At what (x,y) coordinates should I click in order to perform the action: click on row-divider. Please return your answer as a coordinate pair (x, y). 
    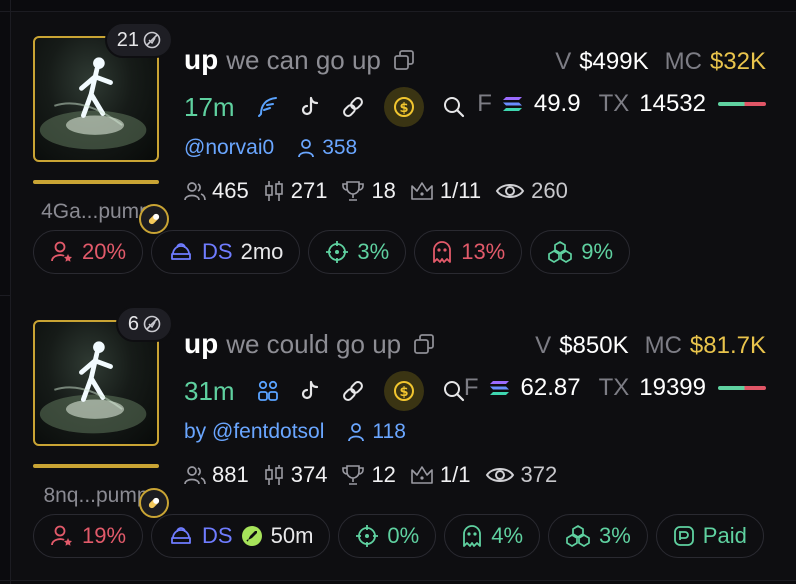
    Looking at the image, I should click on (398, 580).